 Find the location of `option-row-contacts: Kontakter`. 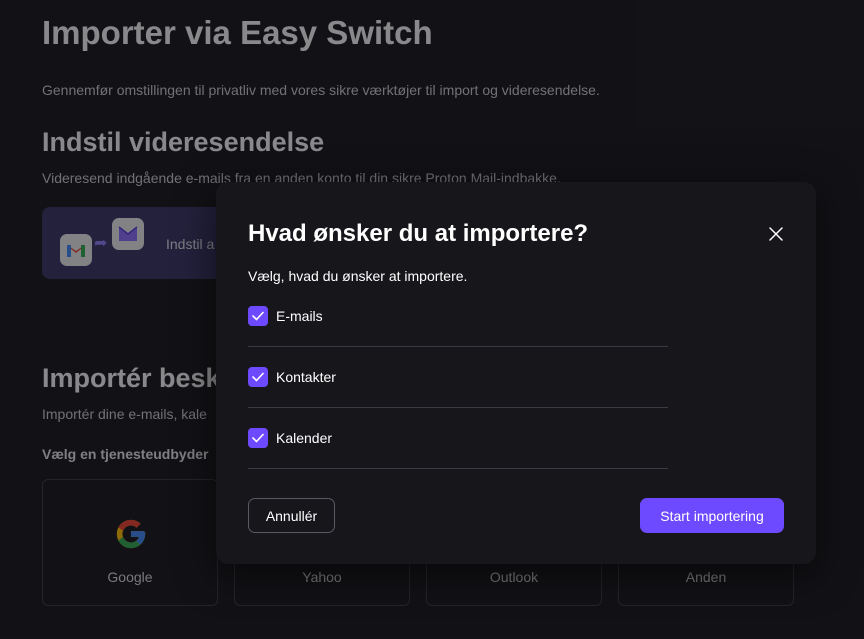

option-row-contacts: Kontakter is located at coordinates (458, 382).